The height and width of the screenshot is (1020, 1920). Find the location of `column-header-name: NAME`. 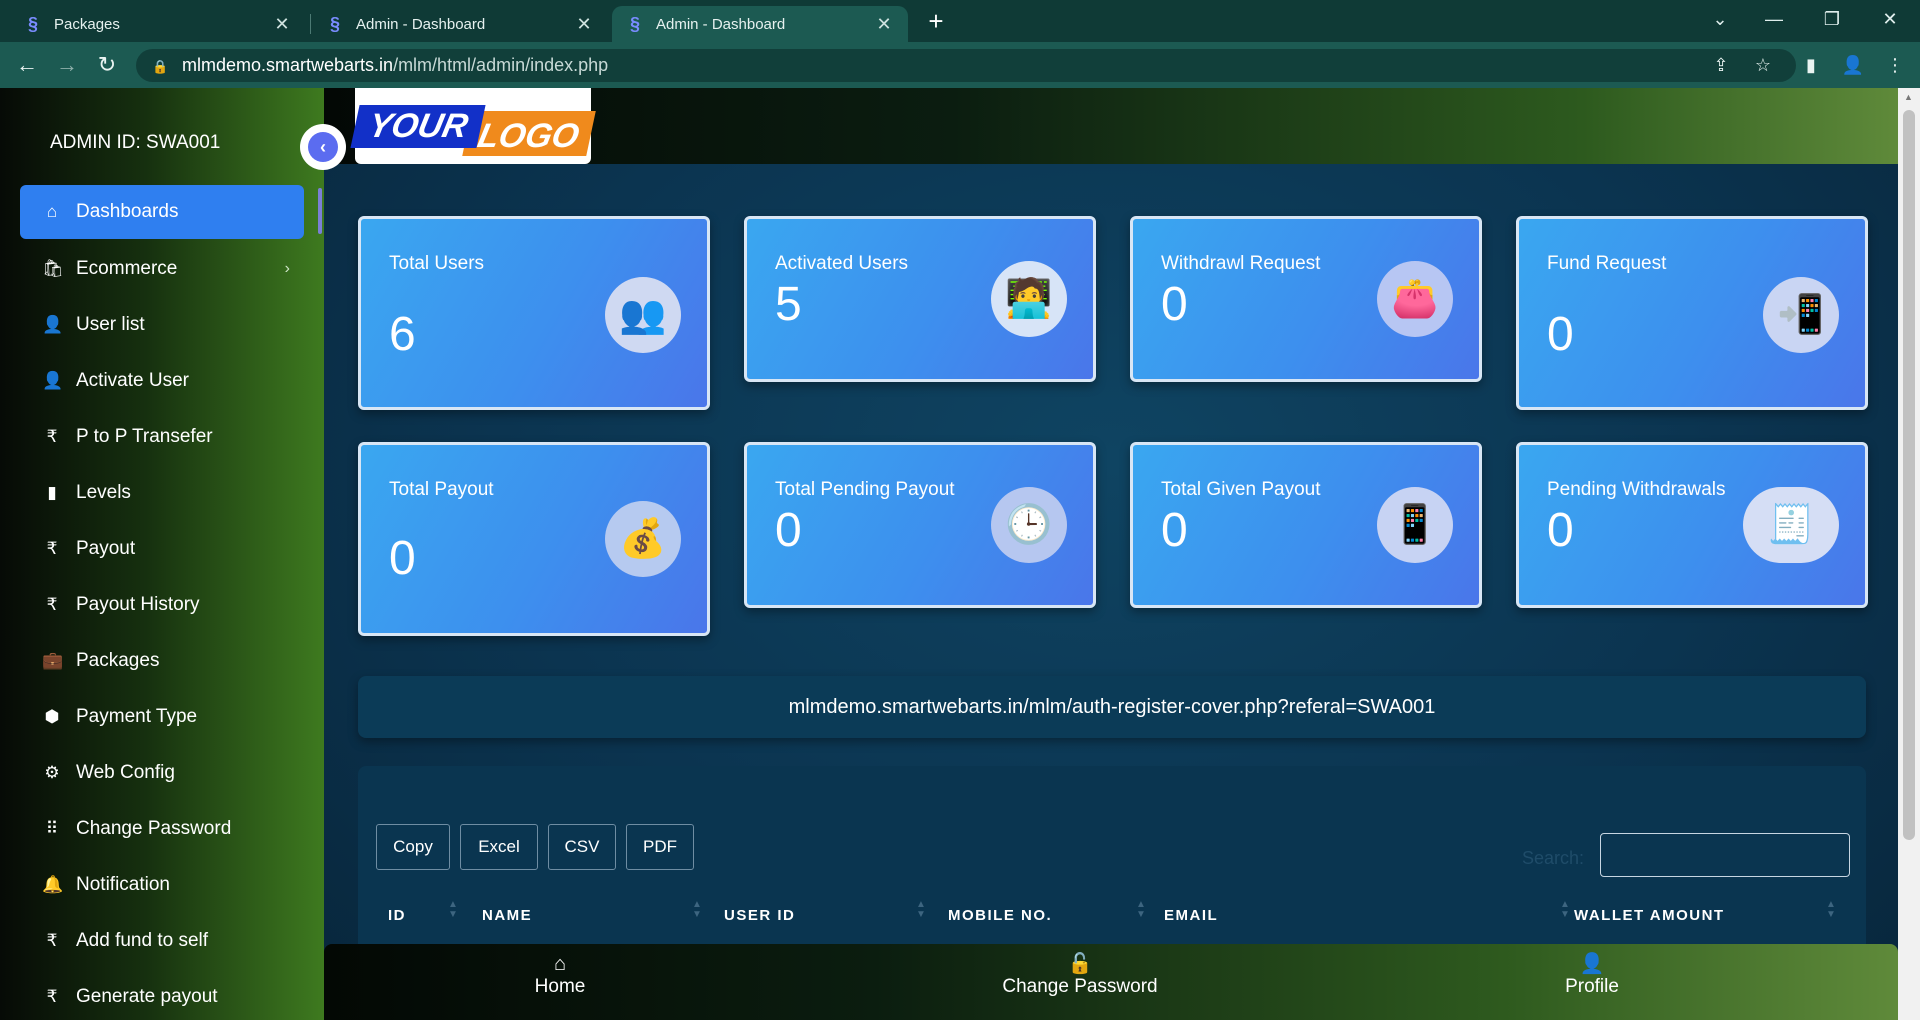

column-header-name: NAME is located at coordinates (507, 915).